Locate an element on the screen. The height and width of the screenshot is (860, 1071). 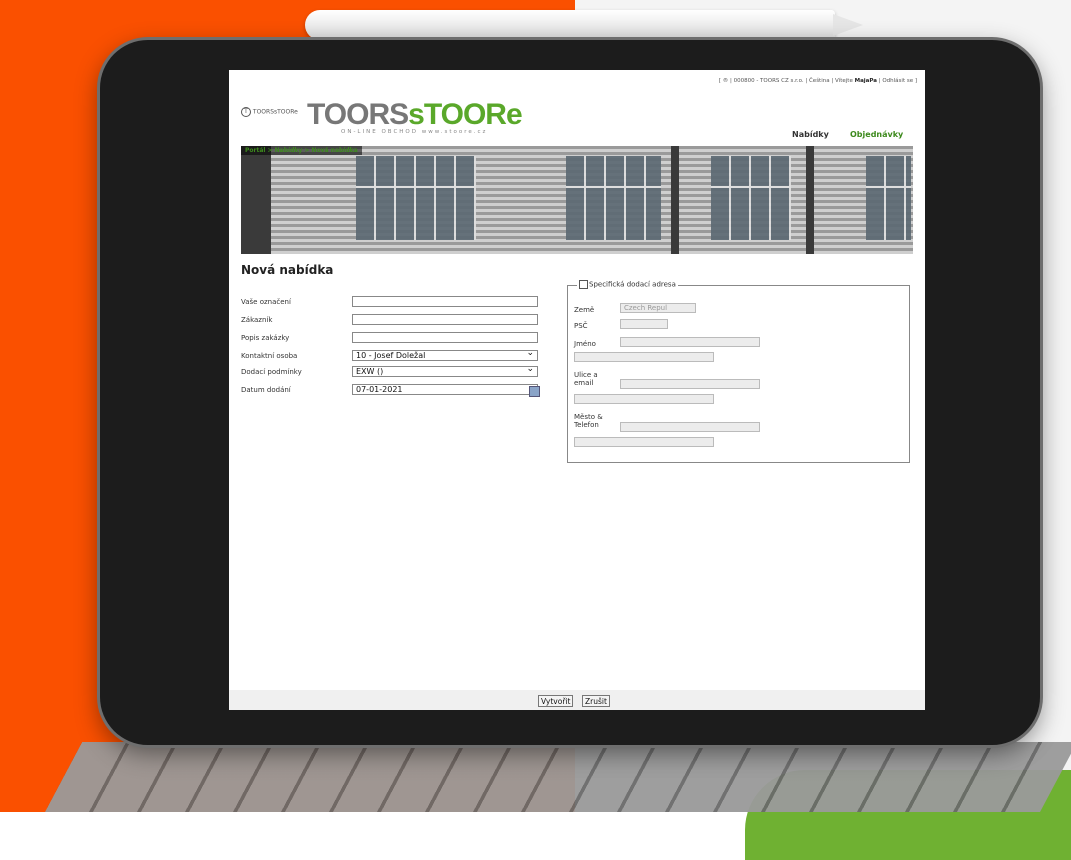
label-description: Popis zakázky is located at coordinates (265, 338).